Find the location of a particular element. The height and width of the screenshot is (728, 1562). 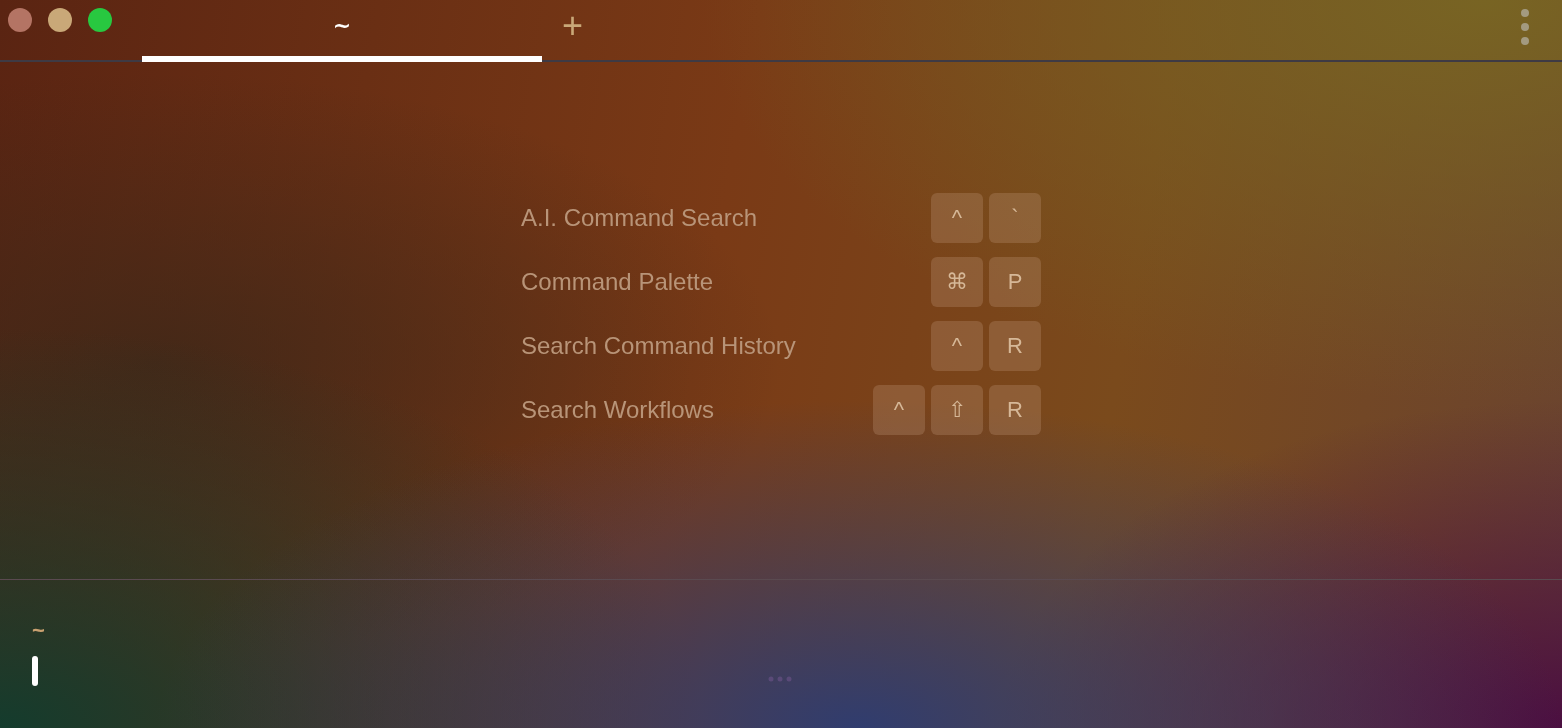

new-tab-button: + is located at coordinates (573, 26).